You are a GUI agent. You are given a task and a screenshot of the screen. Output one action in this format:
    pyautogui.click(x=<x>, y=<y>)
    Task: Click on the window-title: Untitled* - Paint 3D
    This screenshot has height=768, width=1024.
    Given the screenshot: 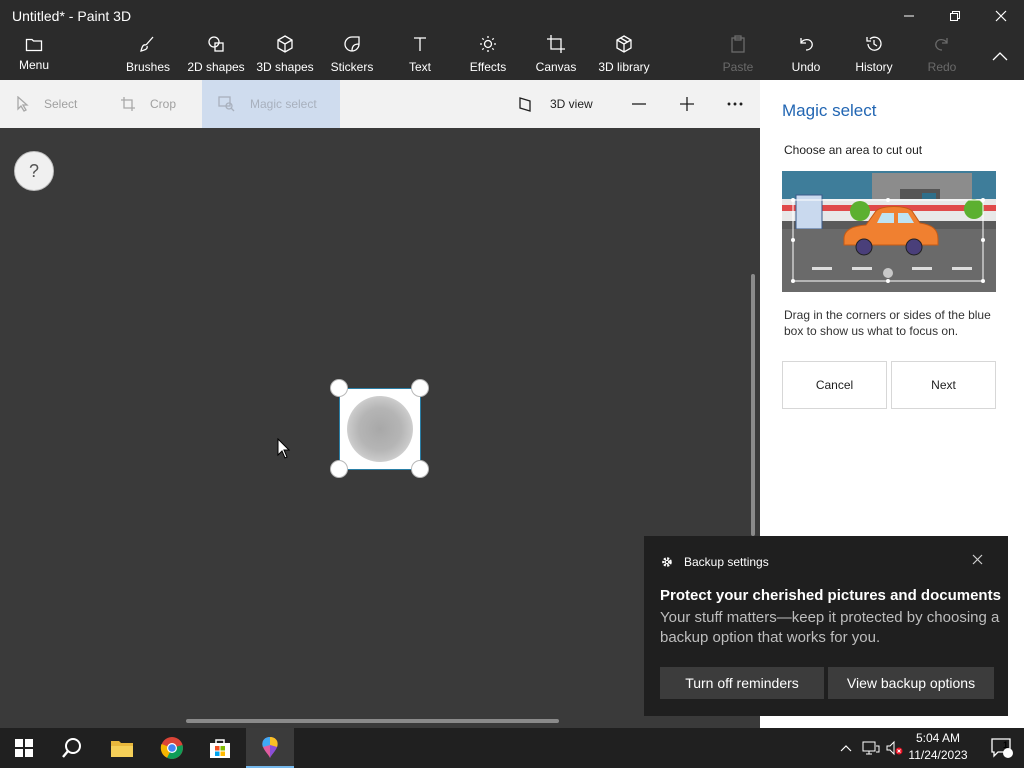 What is the action you would take?
    pyautogui.click(x=72, y=16)
    